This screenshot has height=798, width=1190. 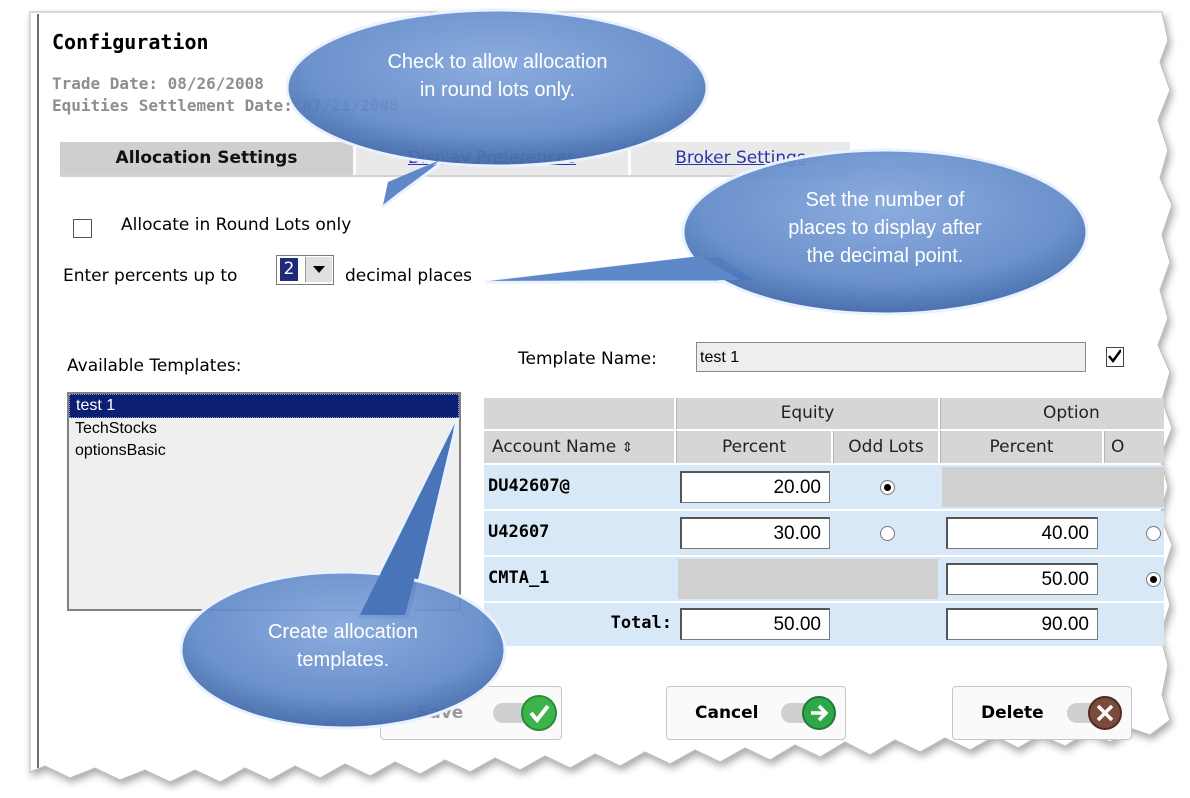 I want to click on delete-button: Delete, so click(x=1042, y=713).